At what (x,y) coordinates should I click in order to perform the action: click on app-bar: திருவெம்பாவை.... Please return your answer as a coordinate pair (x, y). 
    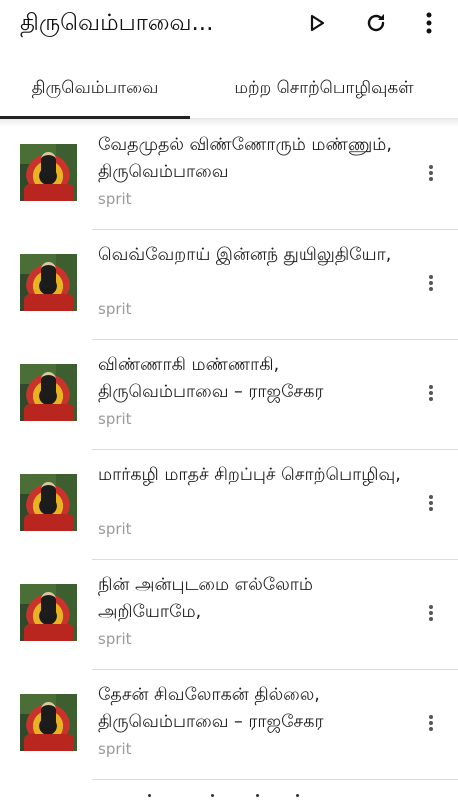
    Looking at the image, I should click on (229, 23).